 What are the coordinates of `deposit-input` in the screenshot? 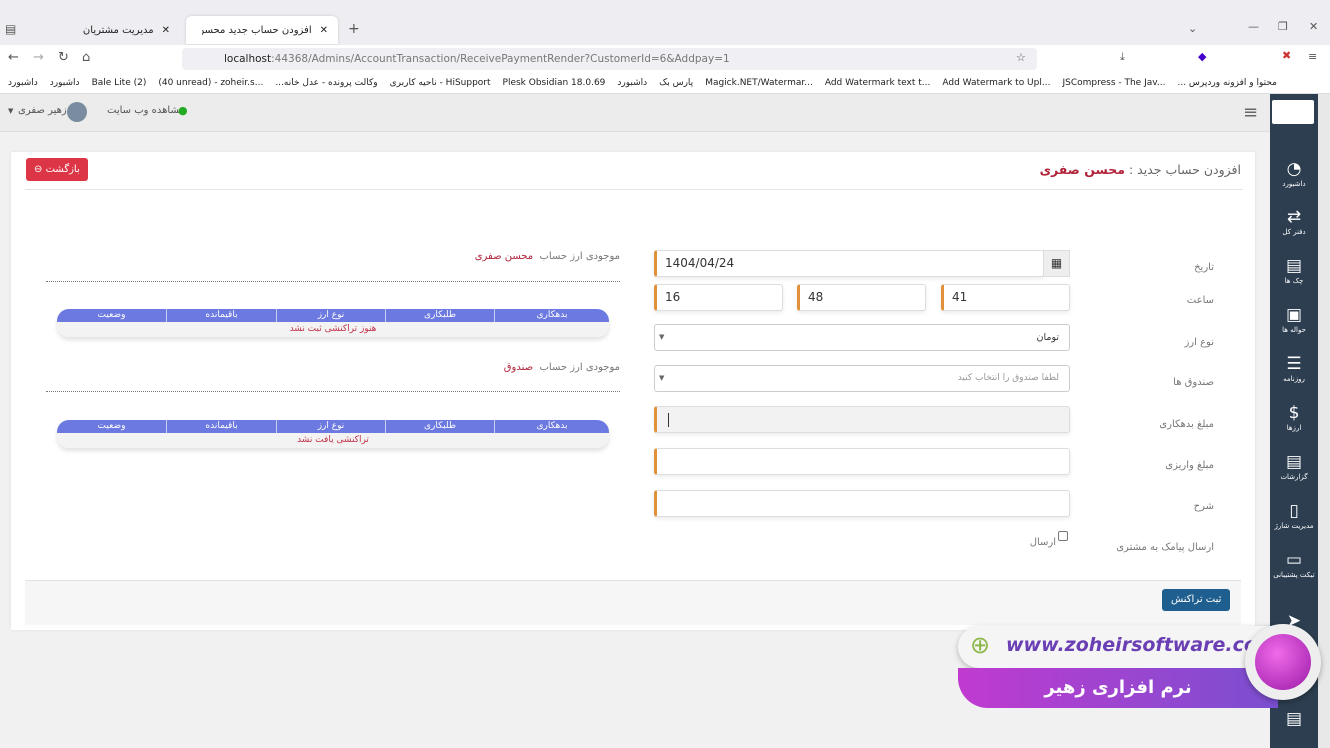 It's located at (862, 461).